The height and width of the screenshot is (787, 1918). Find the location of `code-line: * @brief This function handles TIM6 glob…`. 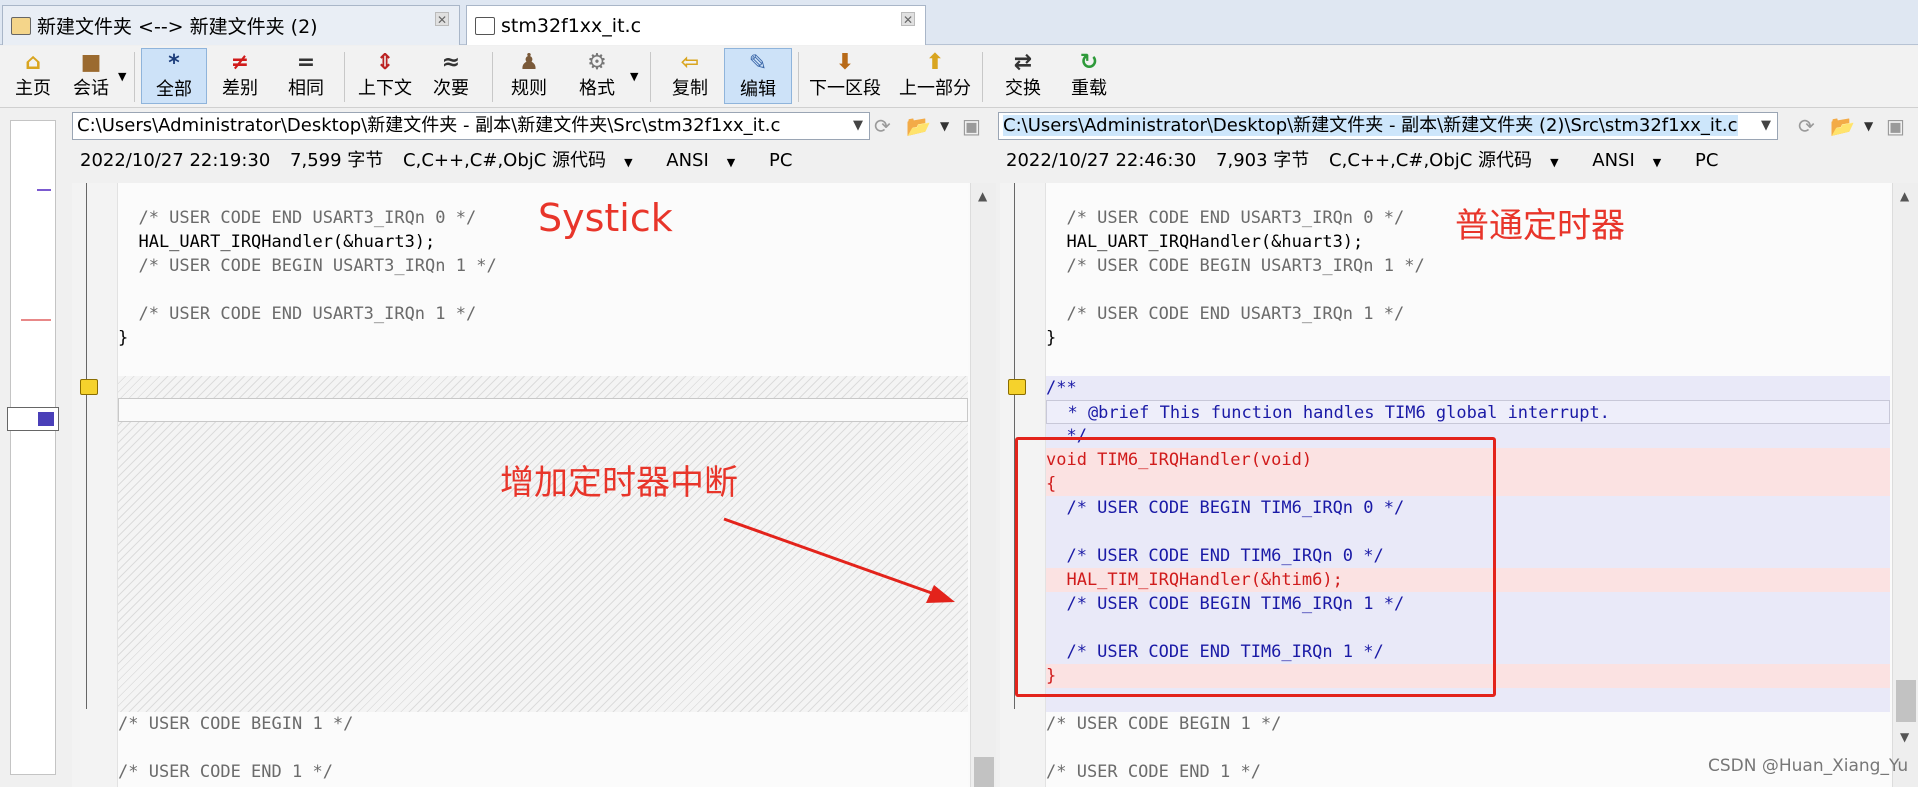

code-line: * @brief This function handles TIM6 glob… is located at coordinates (1468, 412).